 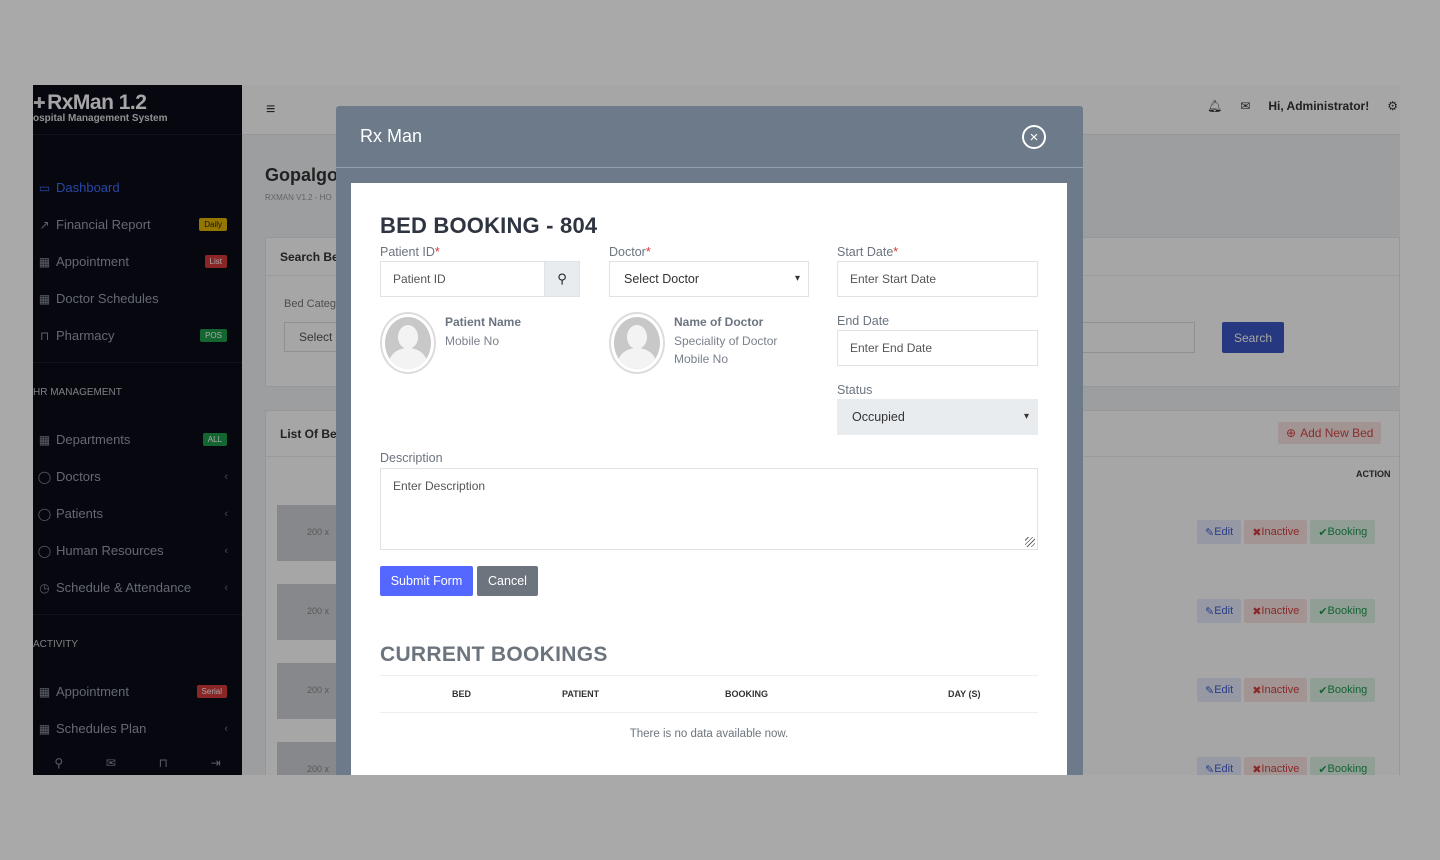 I want to click on doctor-avatar, so click(x=637, y=343).